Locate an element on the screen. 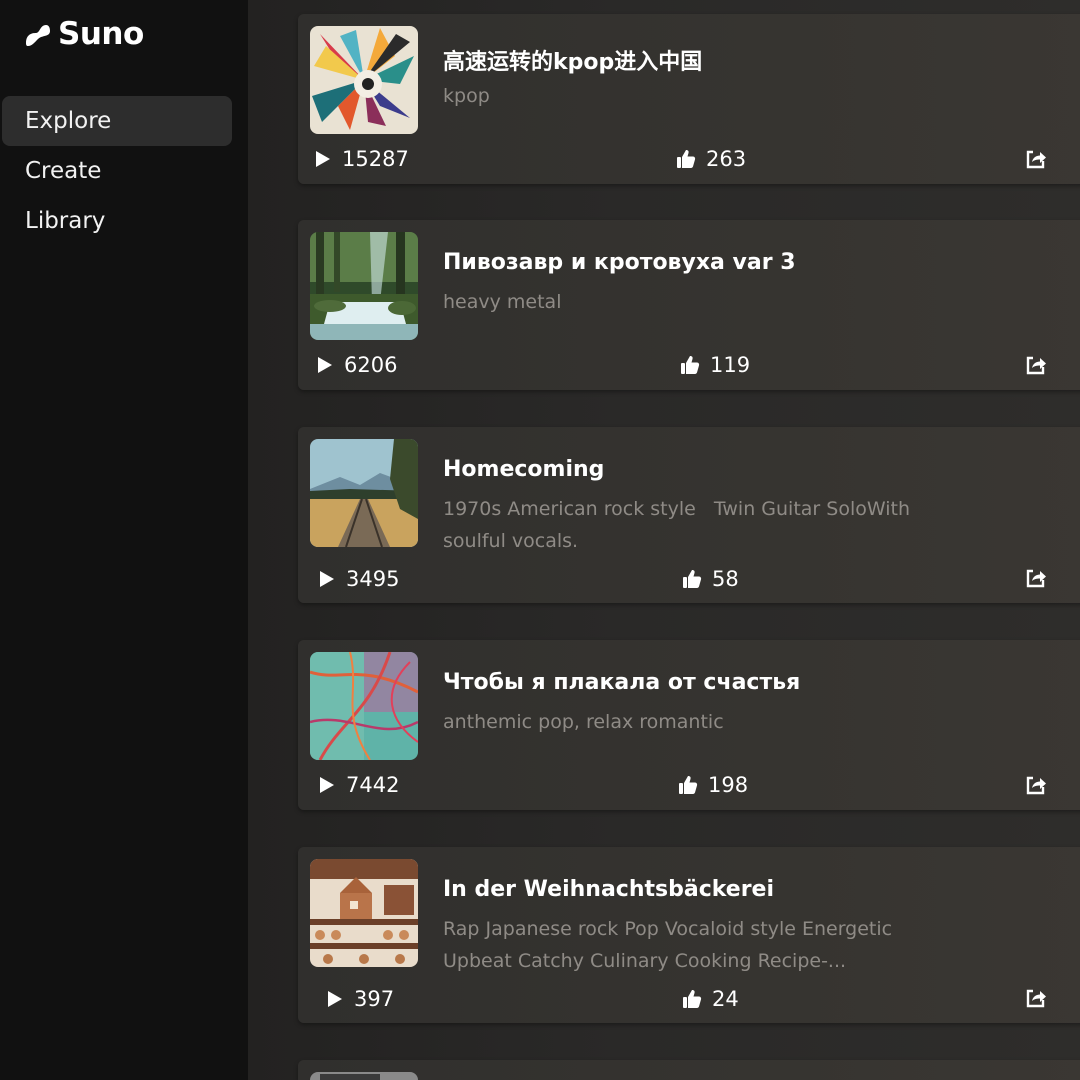 This screenshot has height=1080, width=1080. song-title: 高速运转的kpop进入中国 is located at coordinates (572, 60).